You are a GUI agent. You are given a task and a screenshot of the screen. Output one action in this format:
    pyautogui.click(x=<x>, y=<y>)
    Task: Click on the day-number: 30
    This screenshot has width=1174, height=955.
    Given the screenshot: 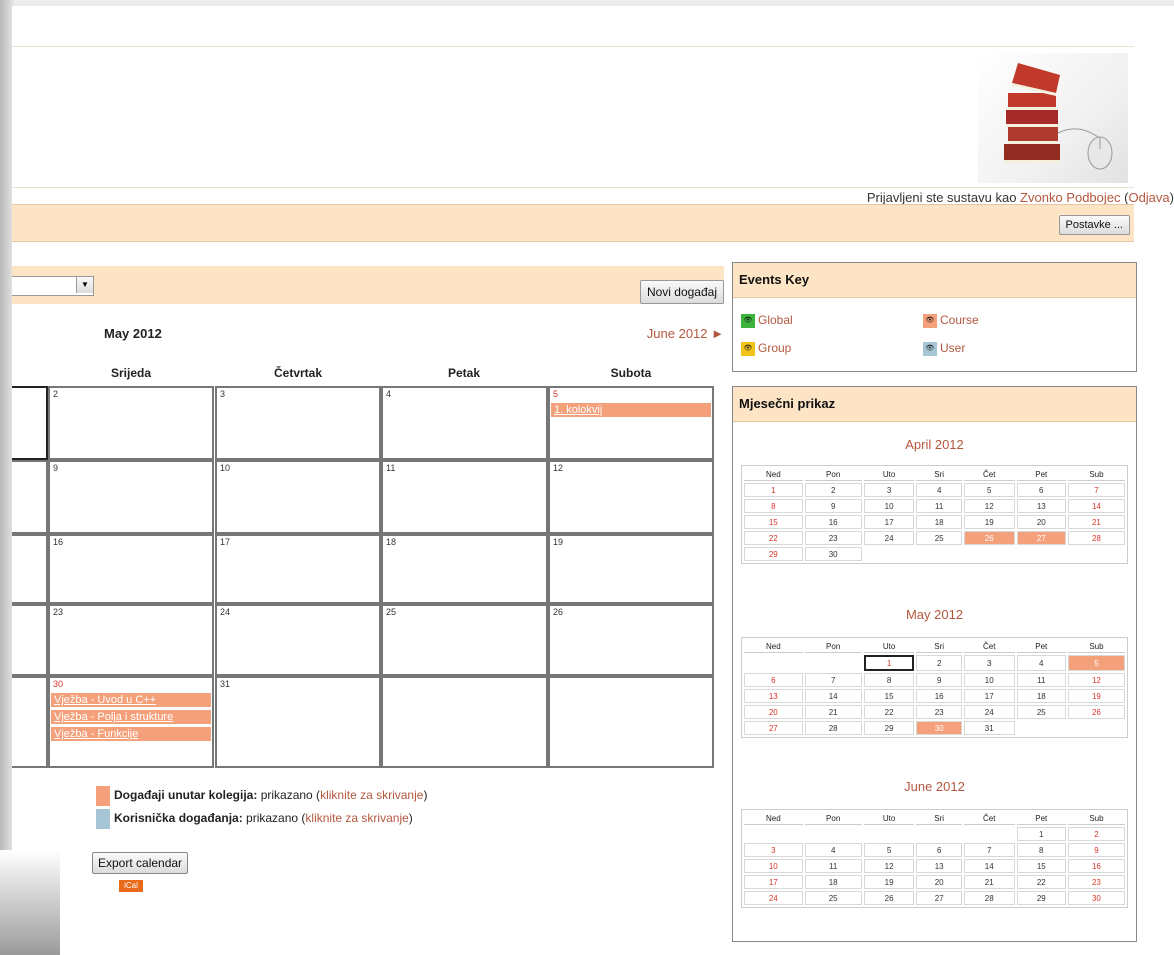 What is the action you would take?
    pyautogui.click(x=131, y=684)
    